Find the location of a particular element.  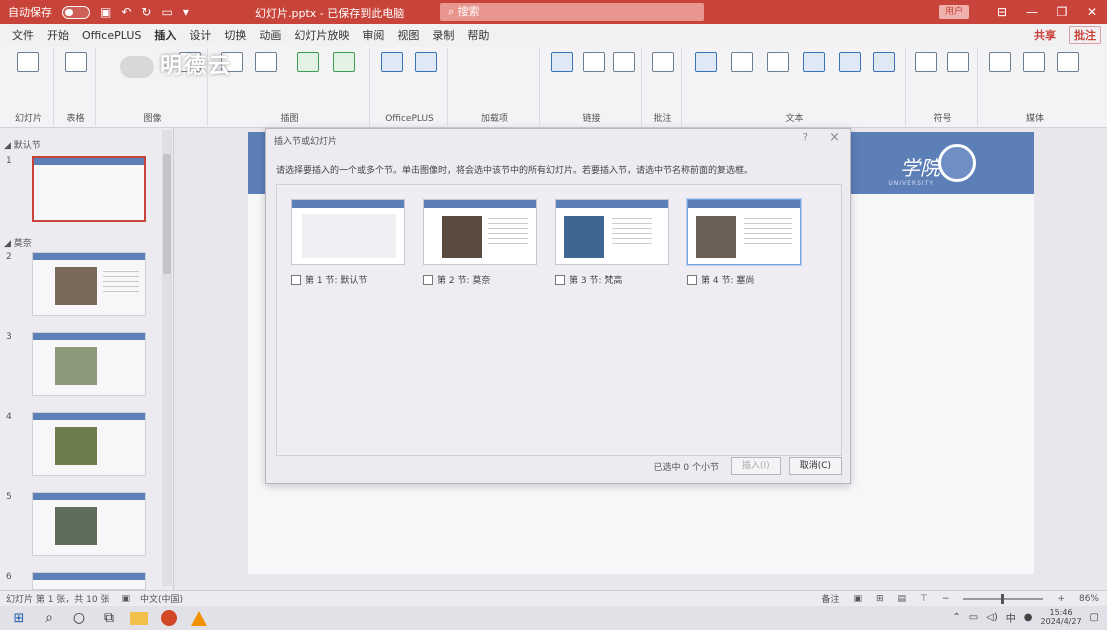

link-button is located at coordinates (594, 63).